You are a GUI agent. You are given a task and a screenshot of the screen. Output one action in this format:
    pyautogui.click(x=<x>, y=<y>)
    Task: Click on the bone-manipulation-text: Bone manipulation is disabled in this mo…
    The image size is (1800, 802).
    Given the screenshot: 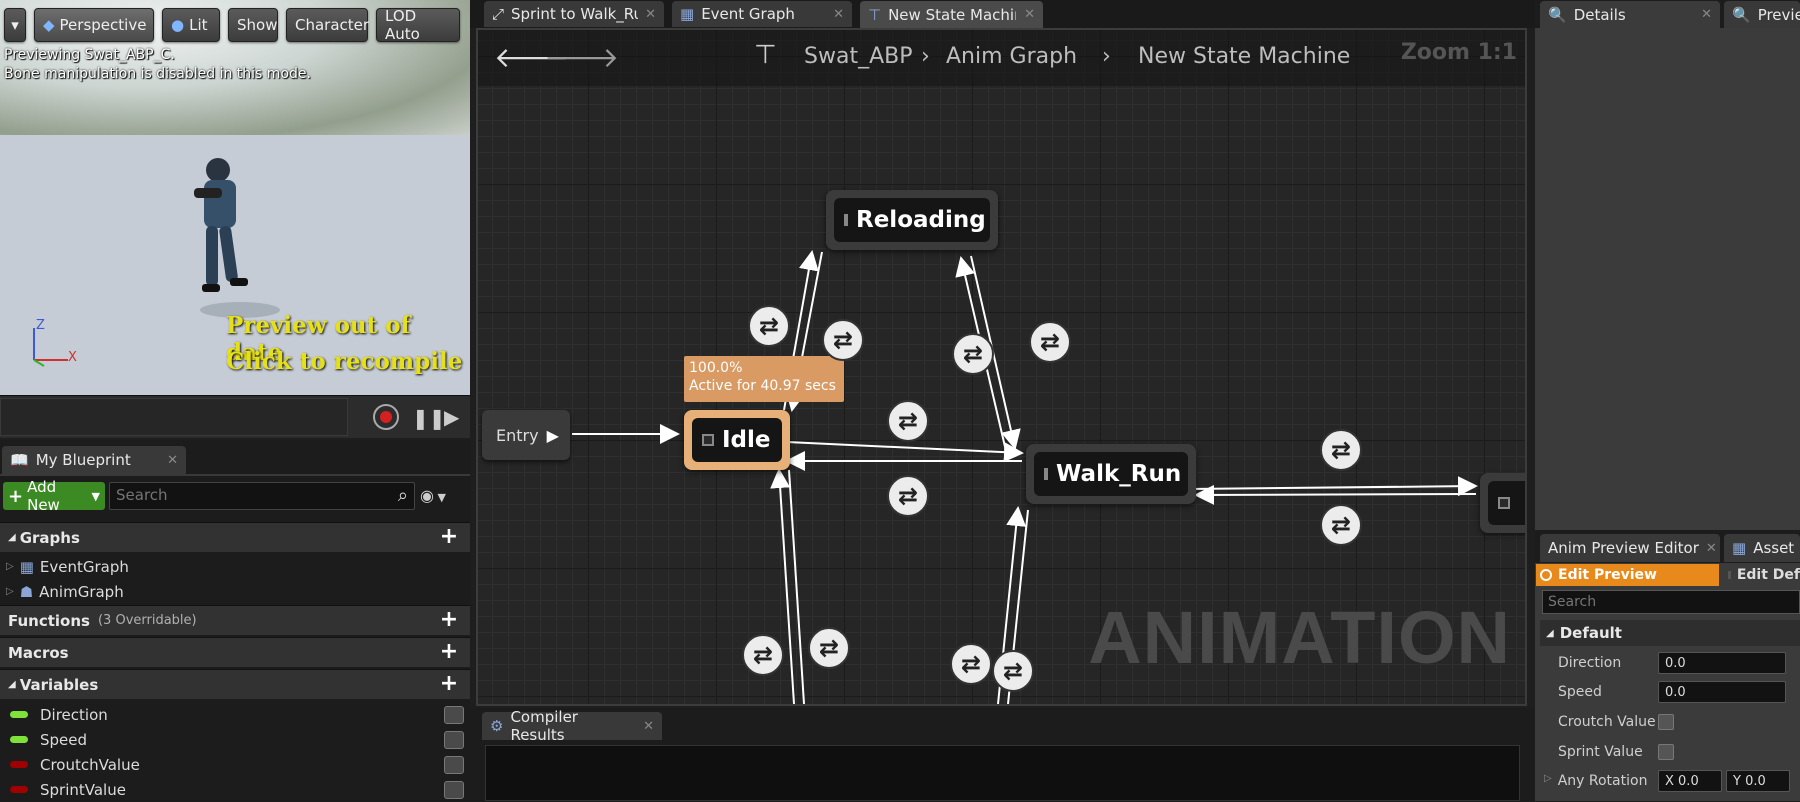 What is the action you would take?
    pyautogui.click(x=157, y=74)
    